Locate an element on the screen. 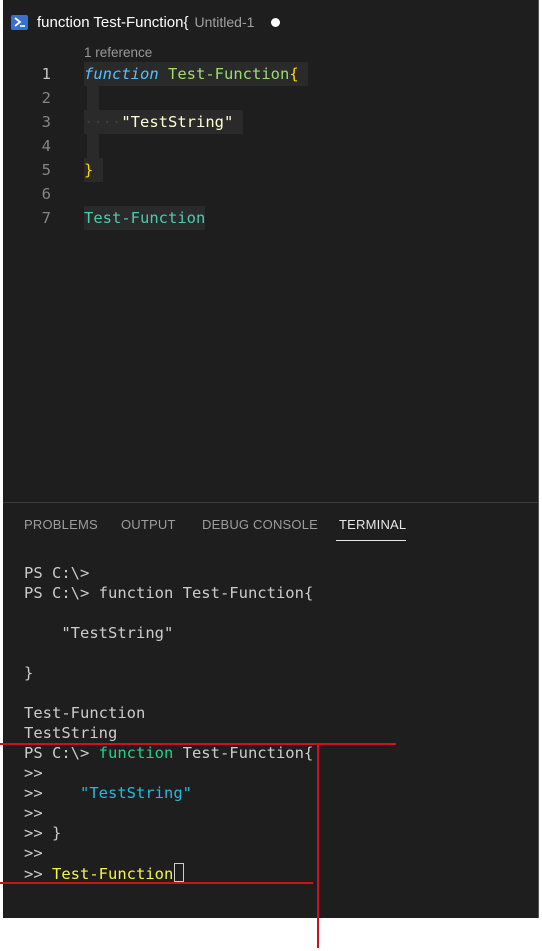 The height and width of the screenshot is (951, 542). brace-token: } is located at coordinates (89, 170).